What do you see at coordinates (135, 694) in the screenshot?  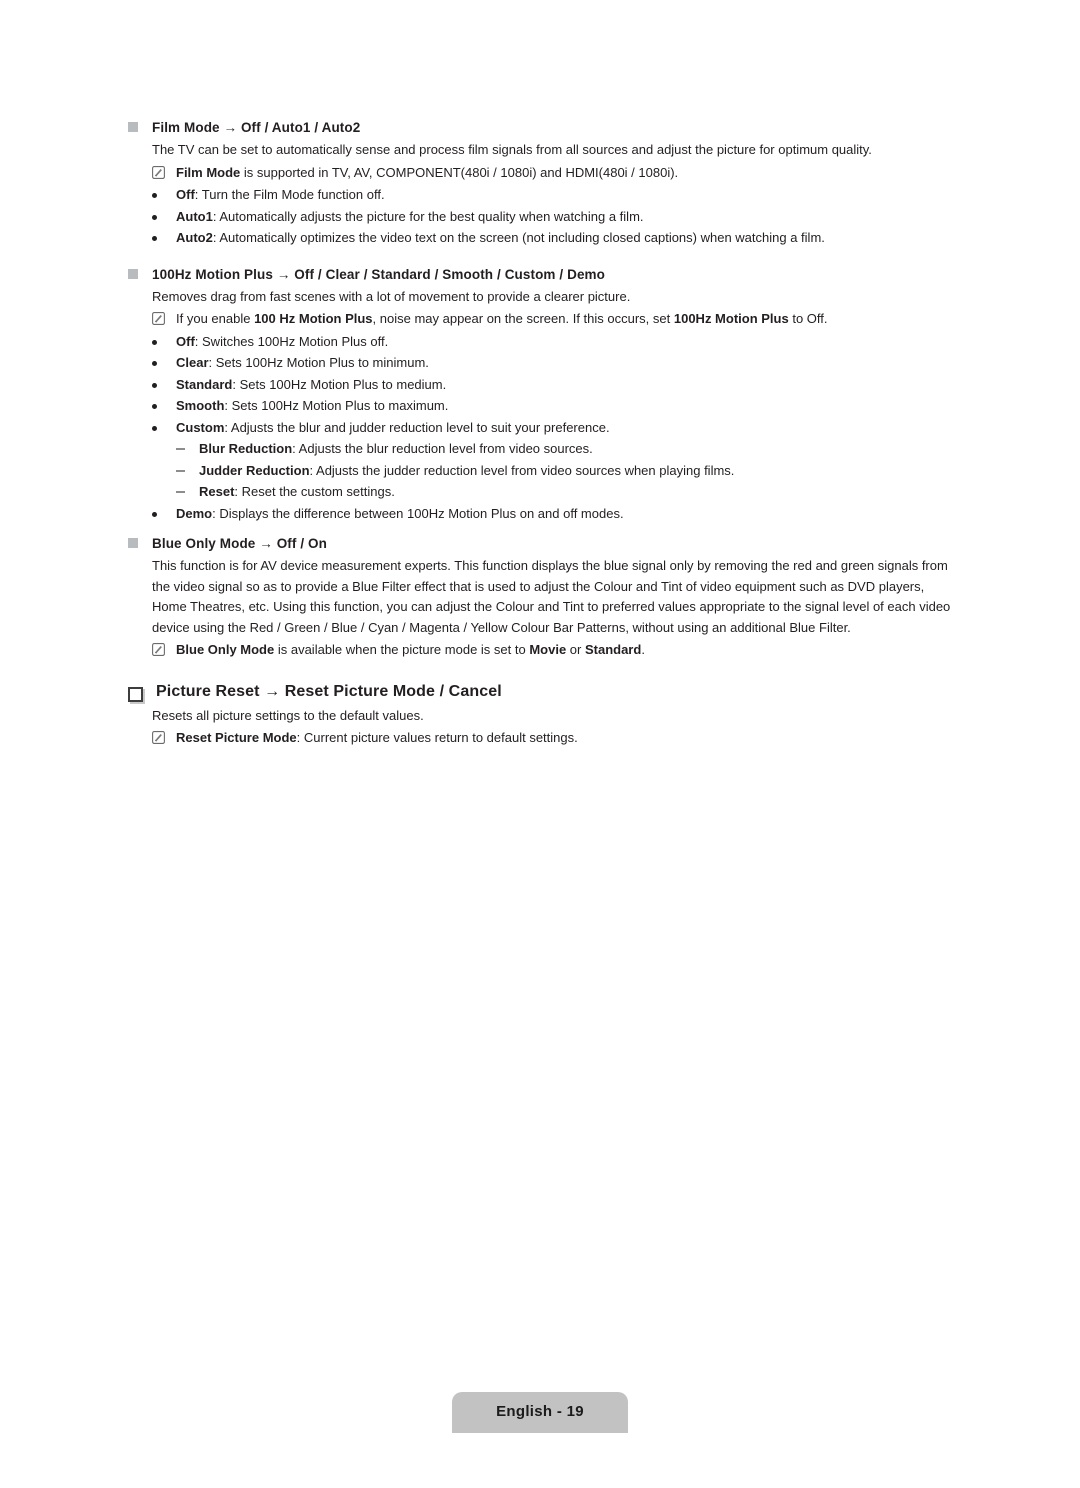 I see `box-bullet-icon` at bounding box center [135, 694].